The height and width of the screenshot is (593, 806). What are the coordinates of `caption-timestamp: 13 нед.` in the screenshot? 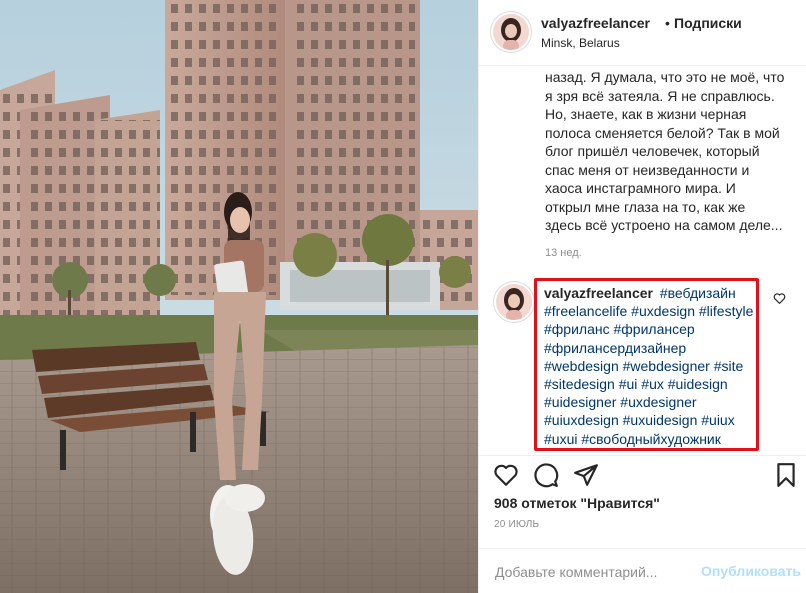 It's located at (563, 253).